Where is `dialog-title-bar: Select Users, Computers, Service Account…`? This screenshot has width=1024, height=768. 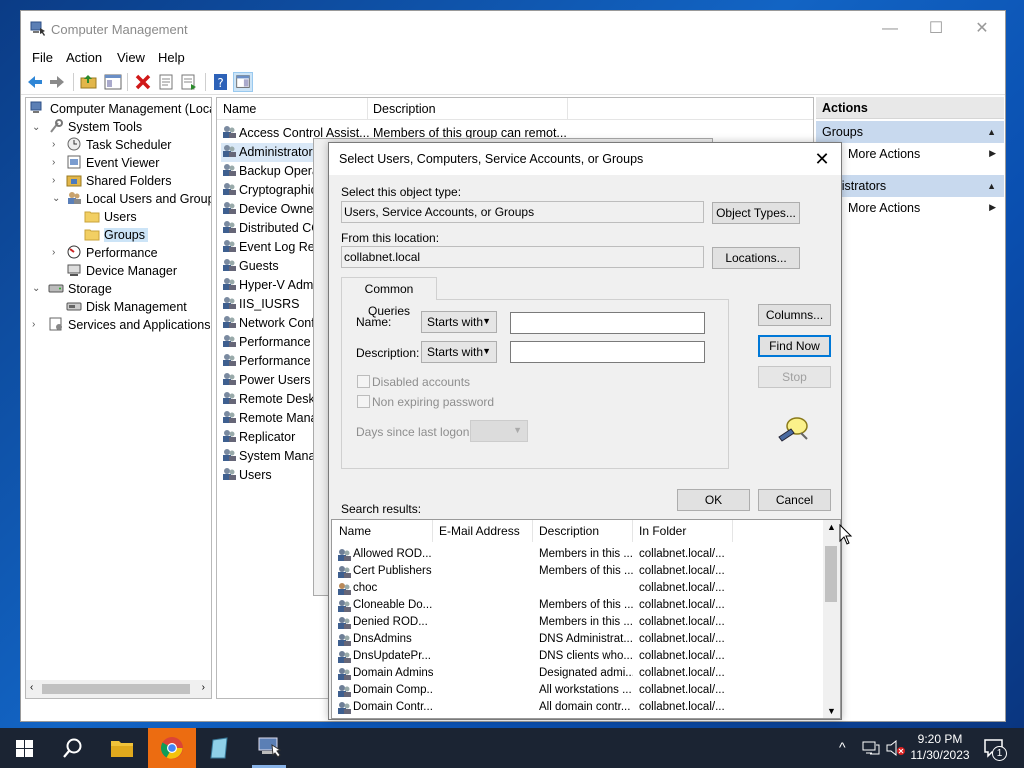 dialog-title-bar: Select Users, Computers, Service Account… is located at coordinates (585, 159).